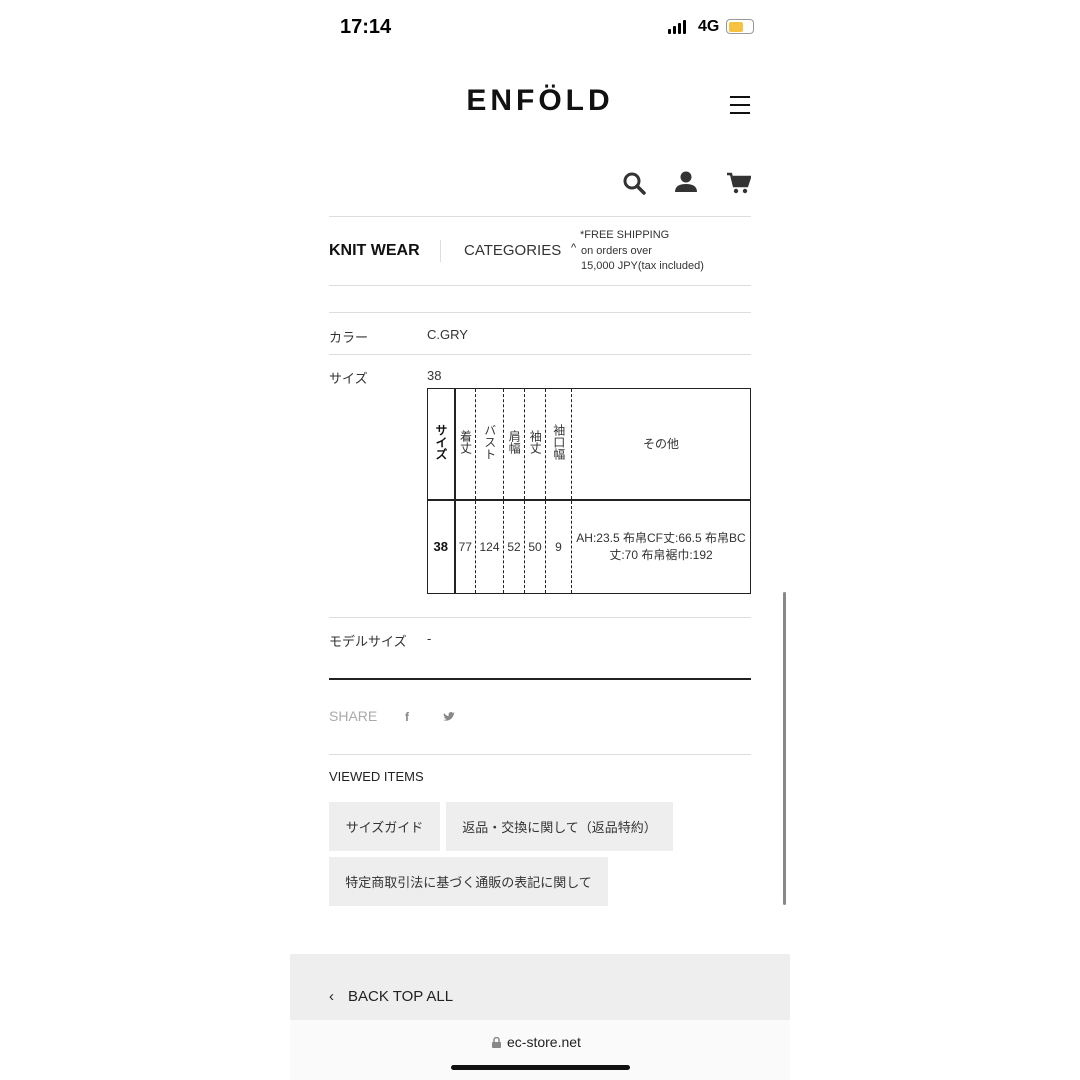 The height and width of the screenshot is (1080, 1080). I want to click on chevron-up-icon: ^, so click(573, 248).